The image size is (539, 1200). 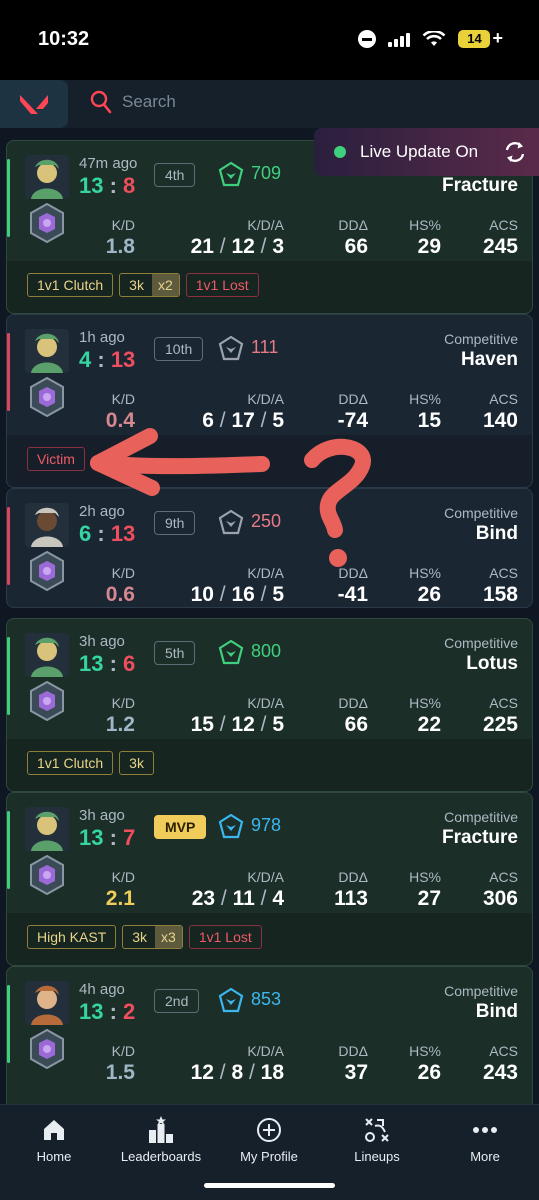 What do you see at coordinates (497, 38) in the screenshot?
I see `charging-icon: +` at bounding box center [497, 38].